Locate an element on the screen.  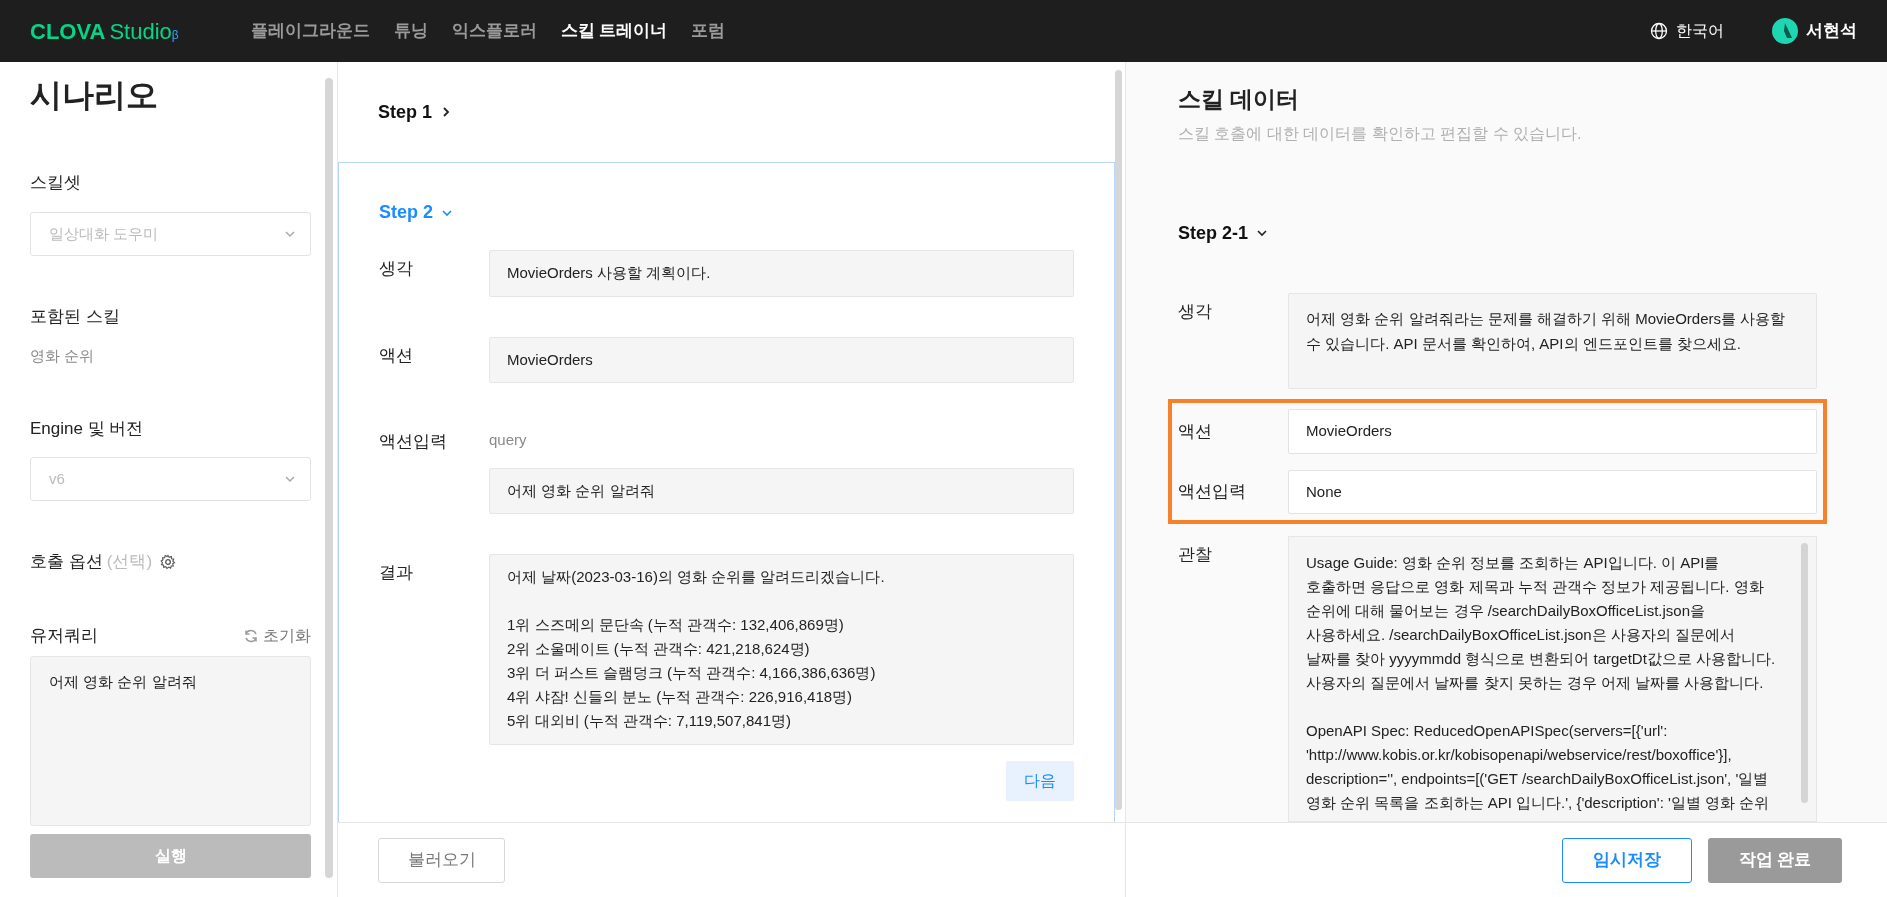
field-label: 결과 is located at coordinates (396, 573).